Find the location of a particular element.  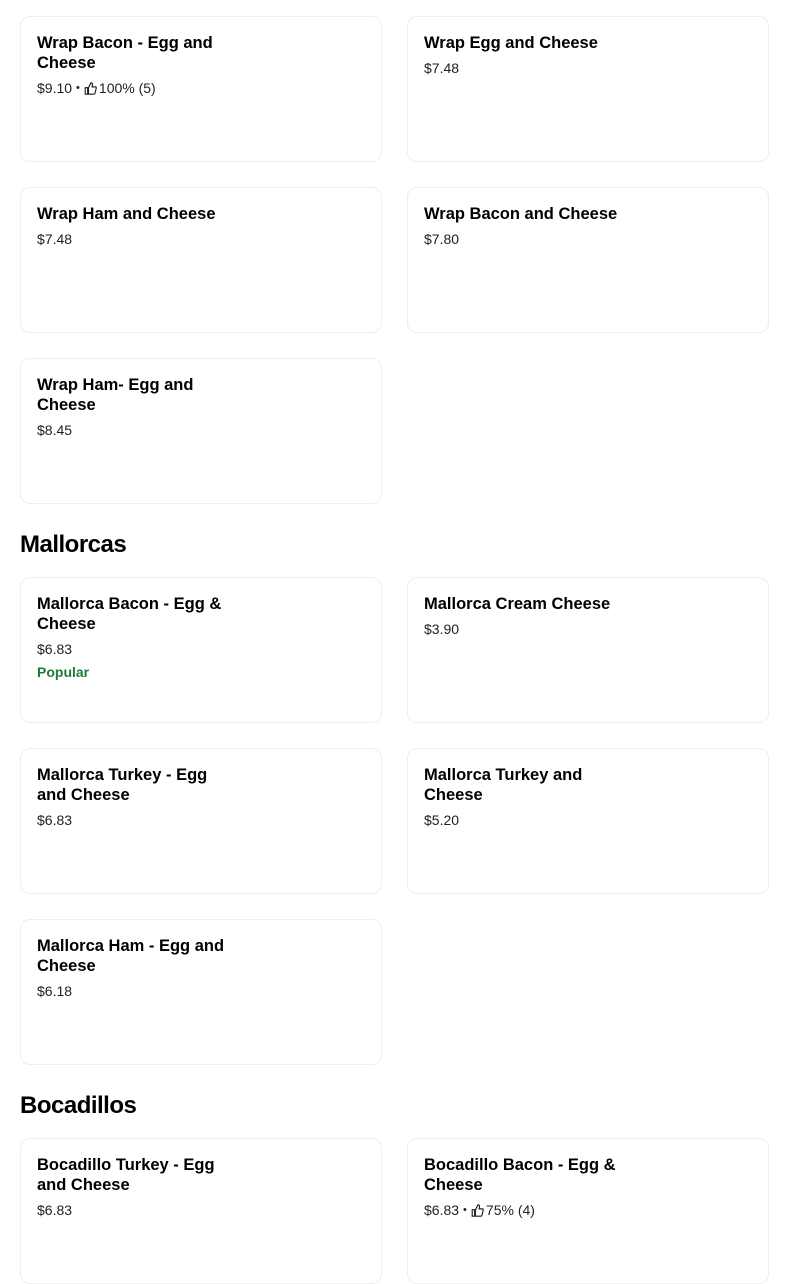

popular-badge: Popular is located at coordinates (63, 672).